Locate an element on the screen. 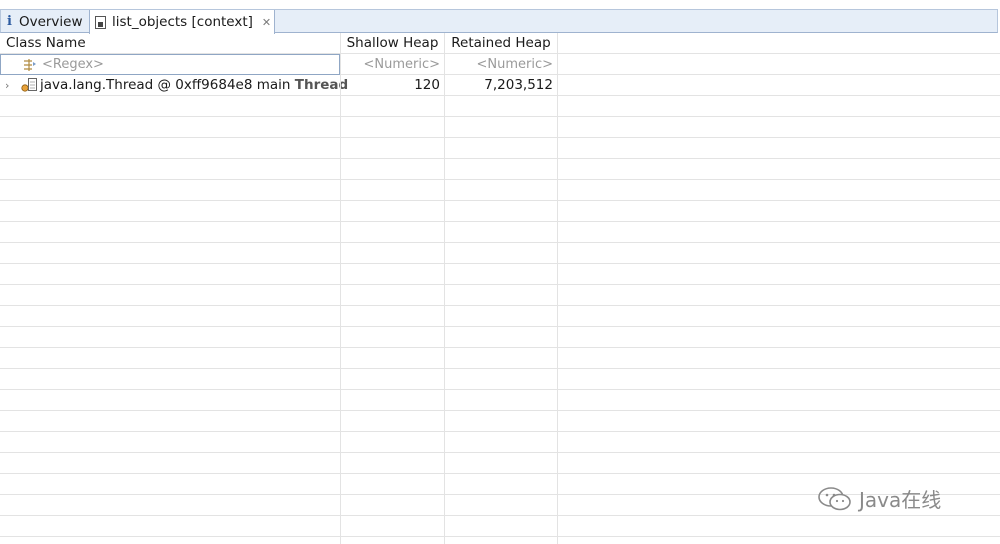 The width and height of the screenshot is (1000, 544). tab-list-objects: list_objects [context] ✕ is located at coordinates (182, 22).